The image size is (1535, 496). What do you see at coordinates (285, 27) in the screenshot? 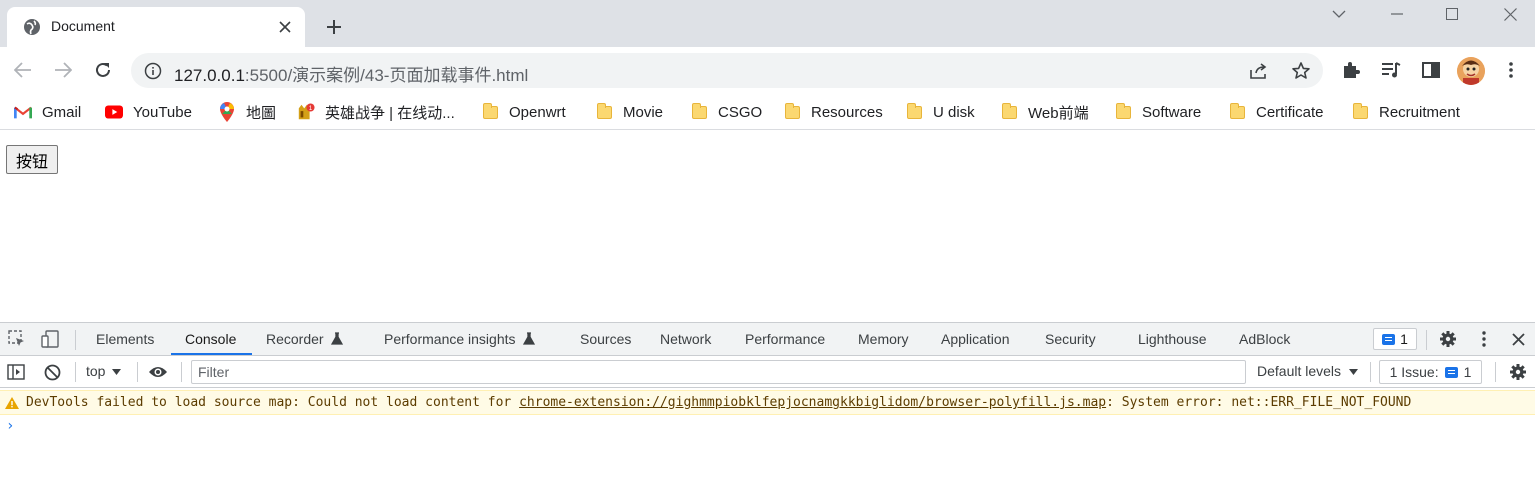
I see `close-tab-icon` at bounding box center [285, 27].